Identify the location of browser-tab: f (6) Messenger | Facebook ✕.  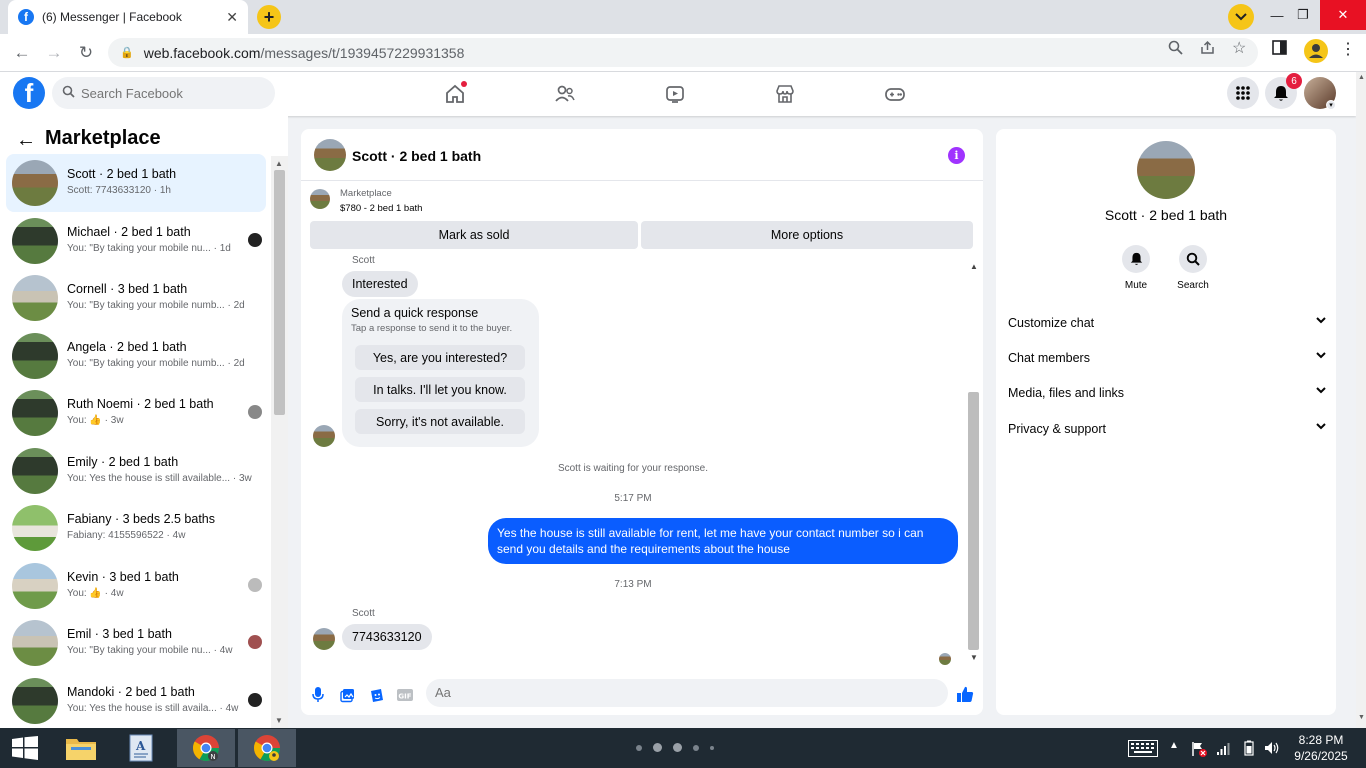
(128, 17).